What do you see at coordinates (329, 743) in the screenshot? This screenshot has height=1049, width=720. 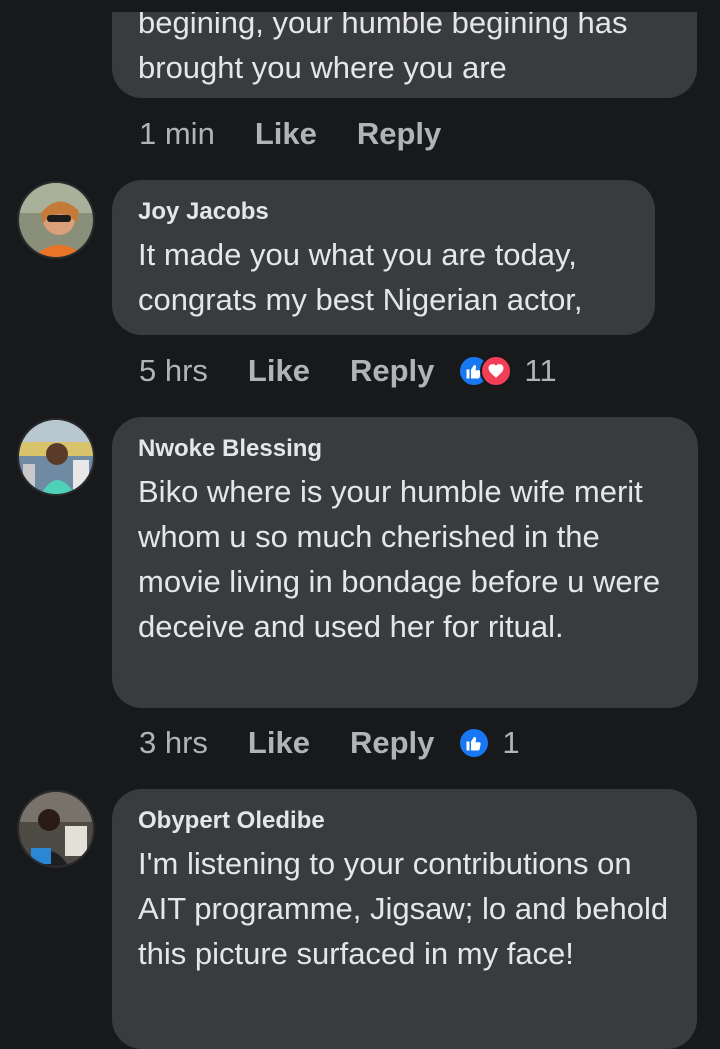 I see `comment-actions: 3 hrs Like Reply 1` at bounding box center [329, 743].